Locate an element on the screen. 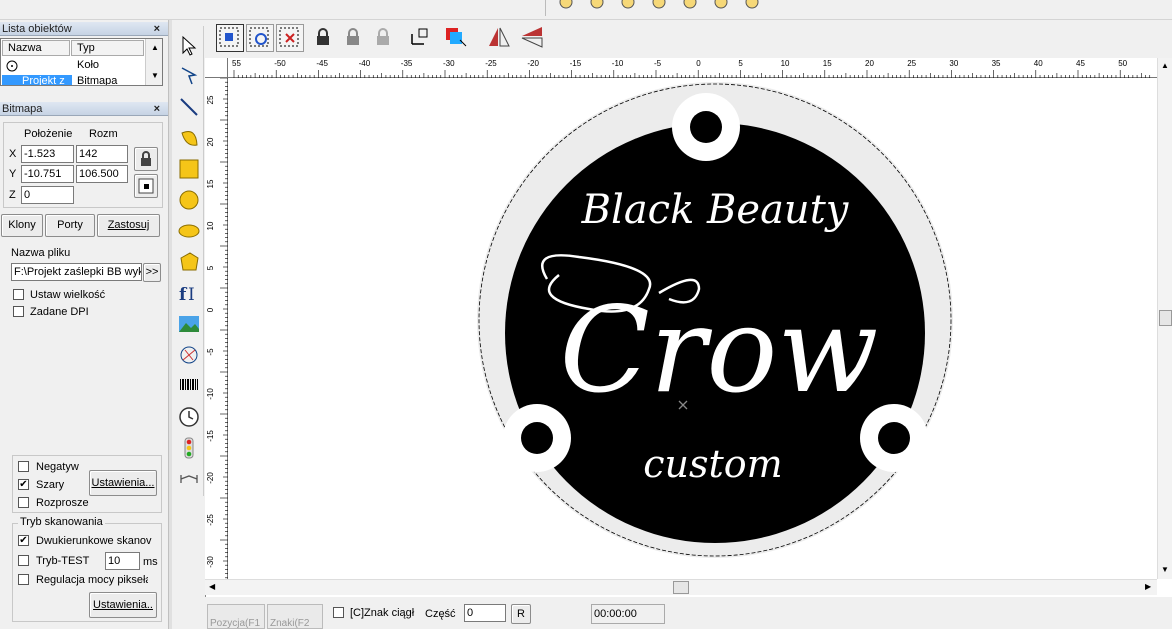  zoom-prev-icon is located at coordinates (752, 4).